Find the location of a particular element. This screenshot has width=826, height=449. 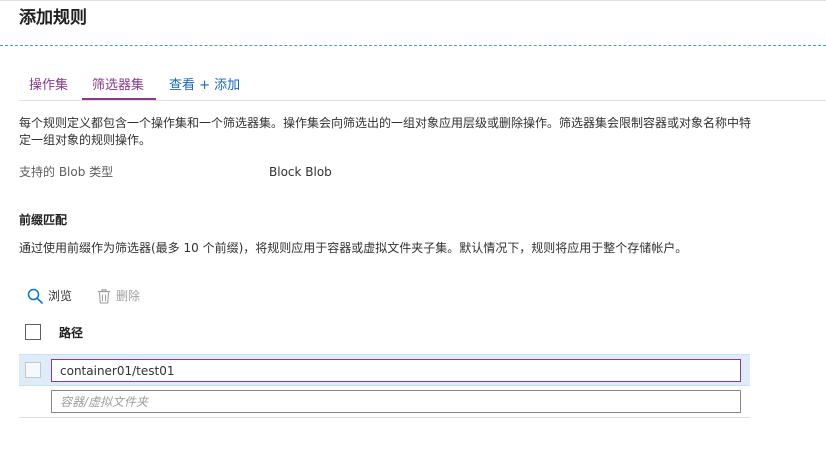

header-separator is located at coordinates (413, 45).